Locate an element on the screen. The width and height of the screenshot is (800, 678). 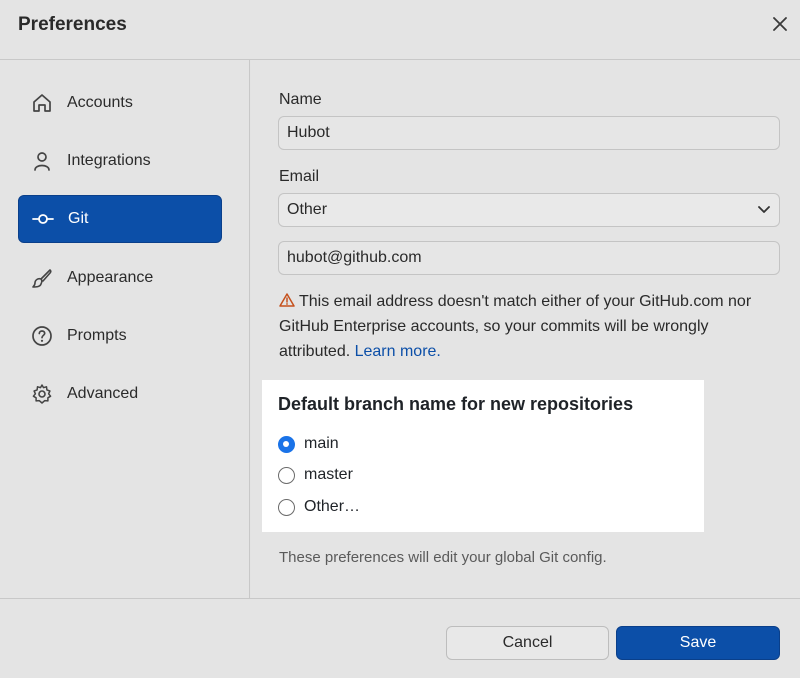
email-select-value: Other is located at coordinates (307, 209).